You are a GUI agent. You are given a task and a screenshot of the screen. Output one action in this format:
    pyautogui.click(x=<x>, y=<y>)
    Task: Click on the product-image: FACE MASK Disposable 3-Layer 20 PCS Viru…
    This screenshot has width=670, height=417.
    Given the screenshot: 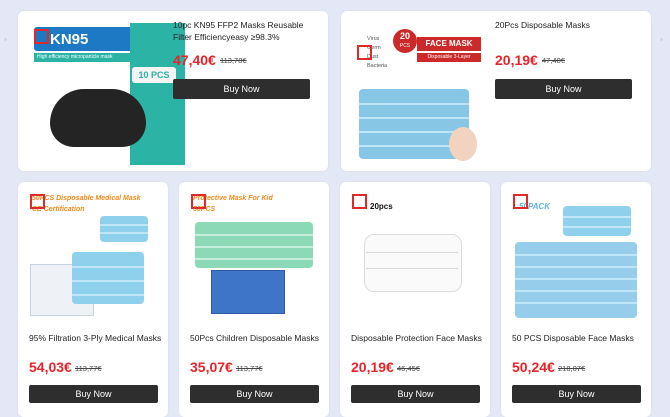 What is the action you would take?
    pyautogui.click(x=418, y=94)
    